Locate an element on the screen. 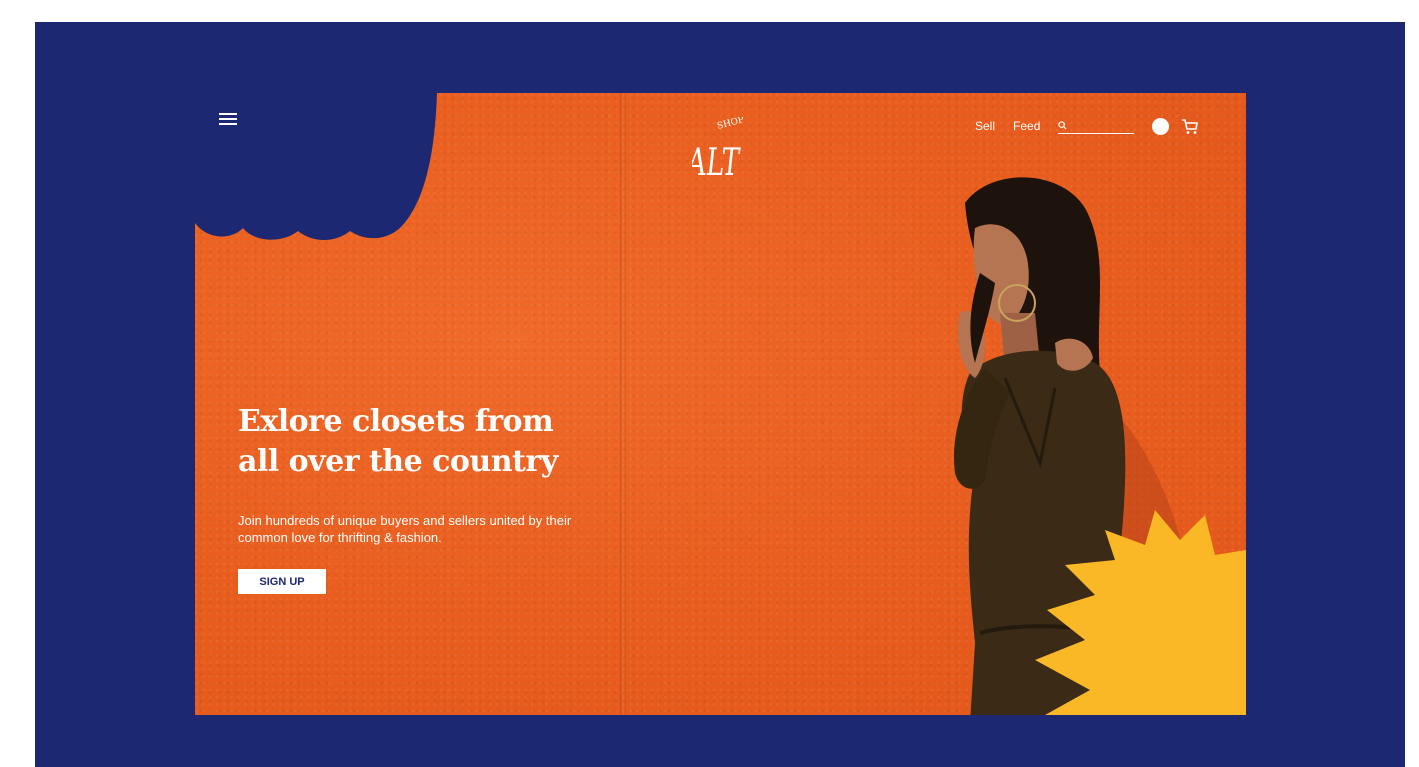 The image size is (1419, 767). svg-text: ALT is located at coordinates (717, 159).